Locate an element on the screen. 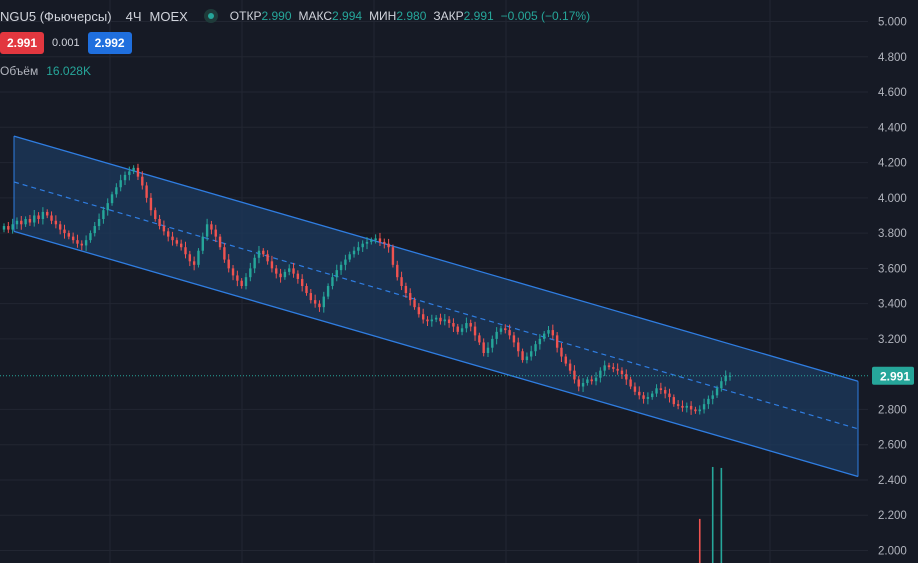 This screenshot has height=563, width=918. buy-button: 2.992 is located at coordinates (109, 43).